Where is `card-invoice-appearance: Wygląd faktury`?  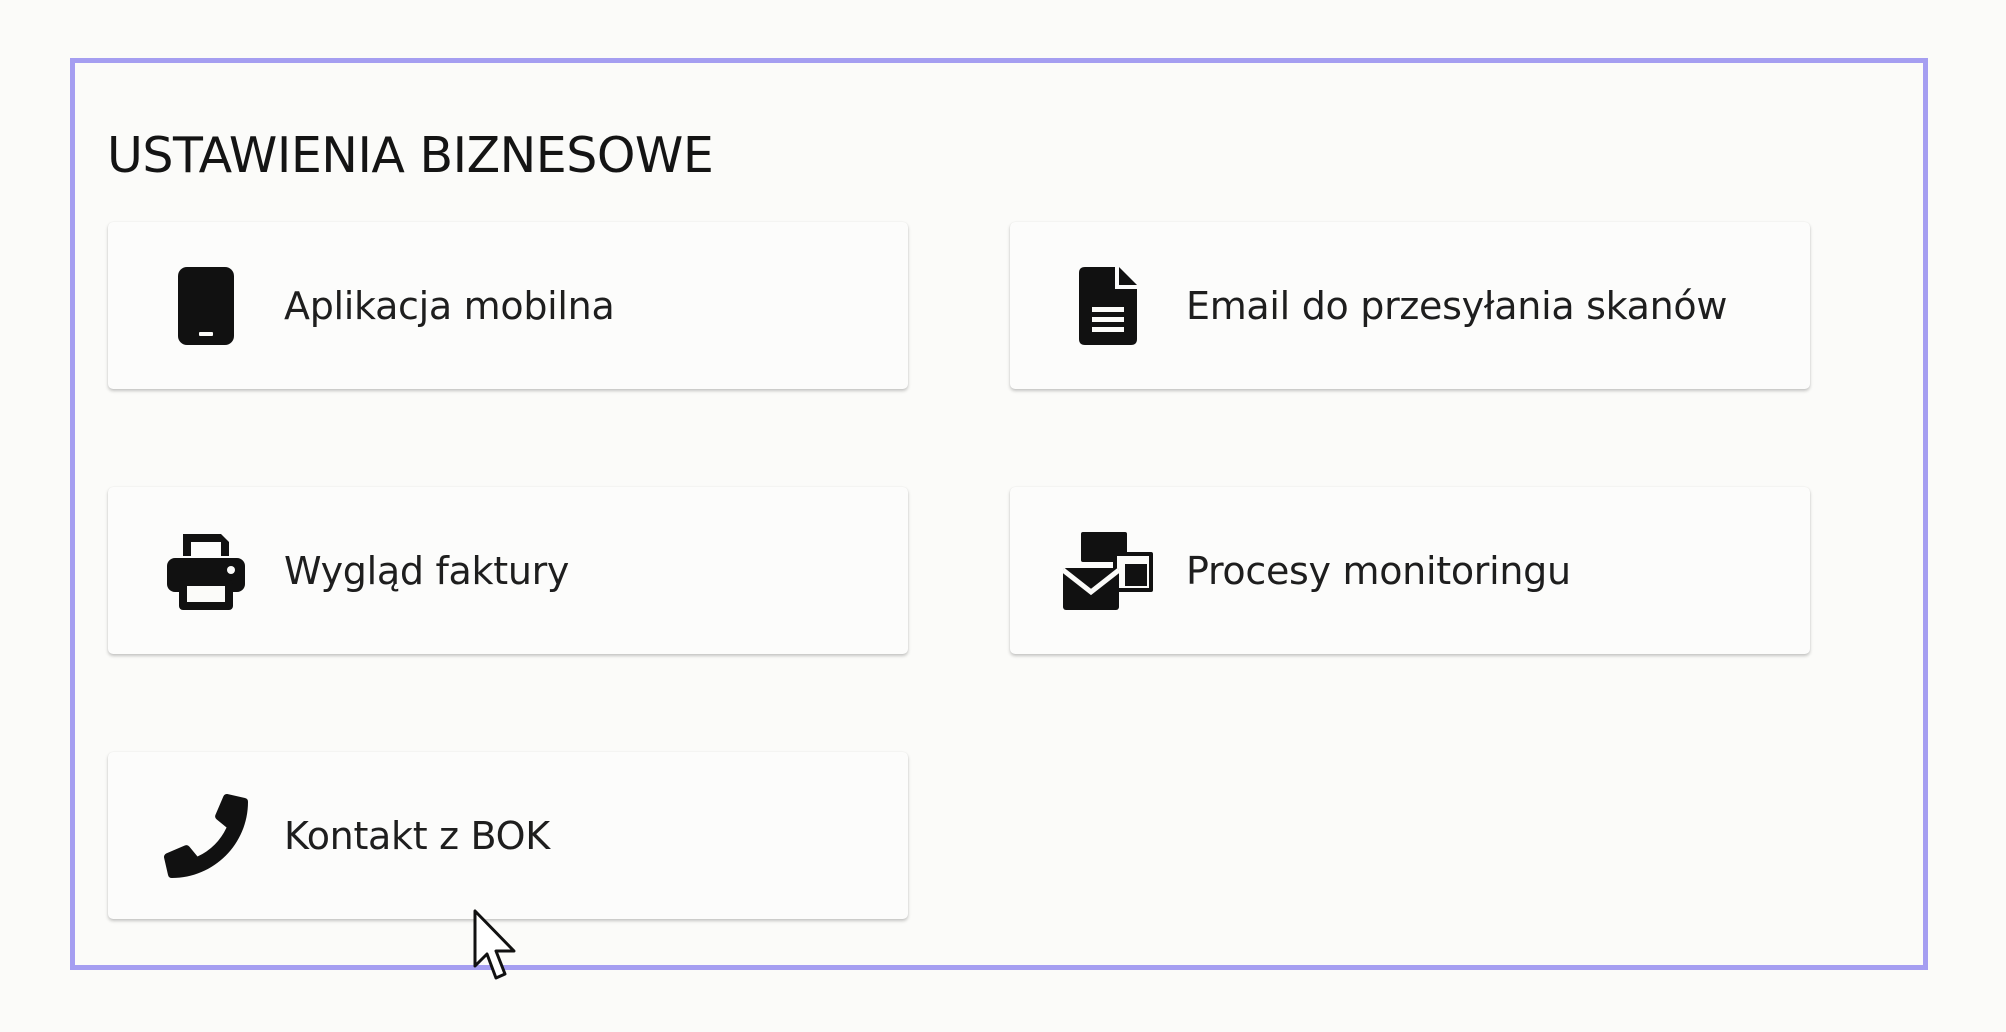
card-invoice-appearance: Wygląd faktury is located at coordinates (508, 570).